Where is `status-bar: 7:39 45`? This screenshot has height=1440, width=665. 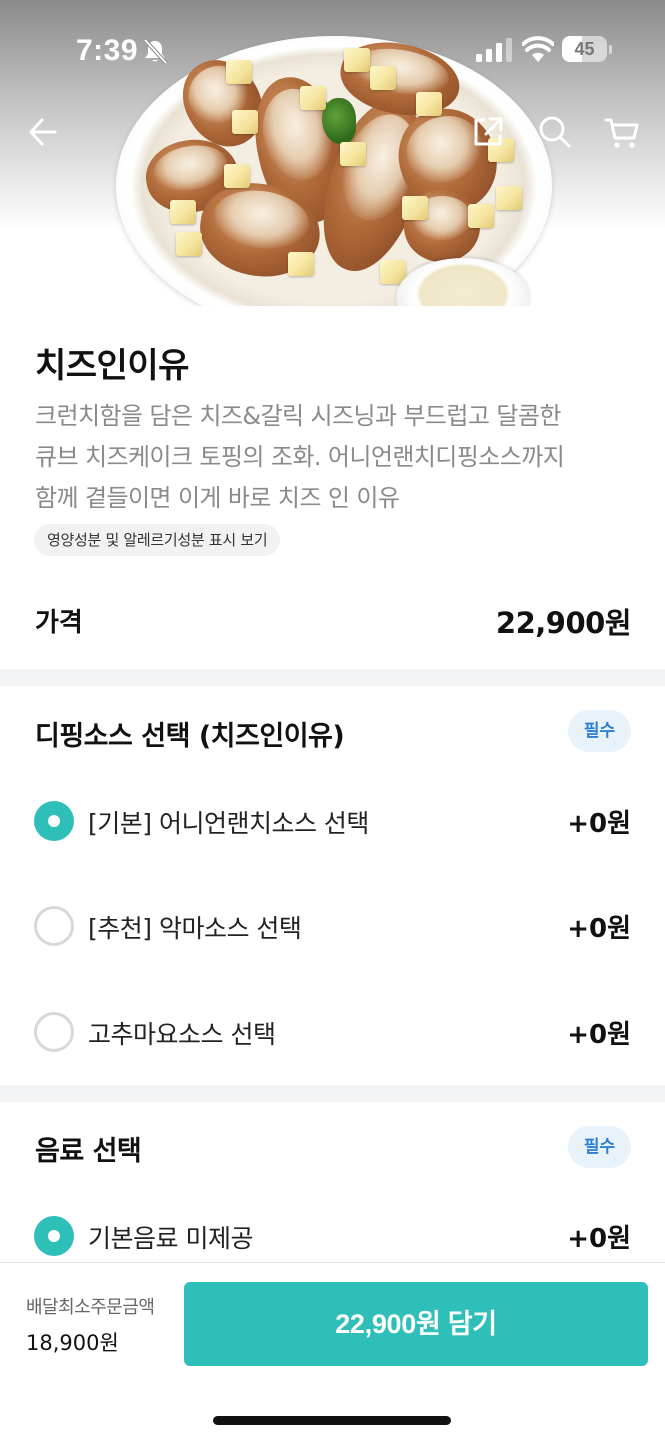 status-bar: 7:39 45 is located at coordinates (332, 50).